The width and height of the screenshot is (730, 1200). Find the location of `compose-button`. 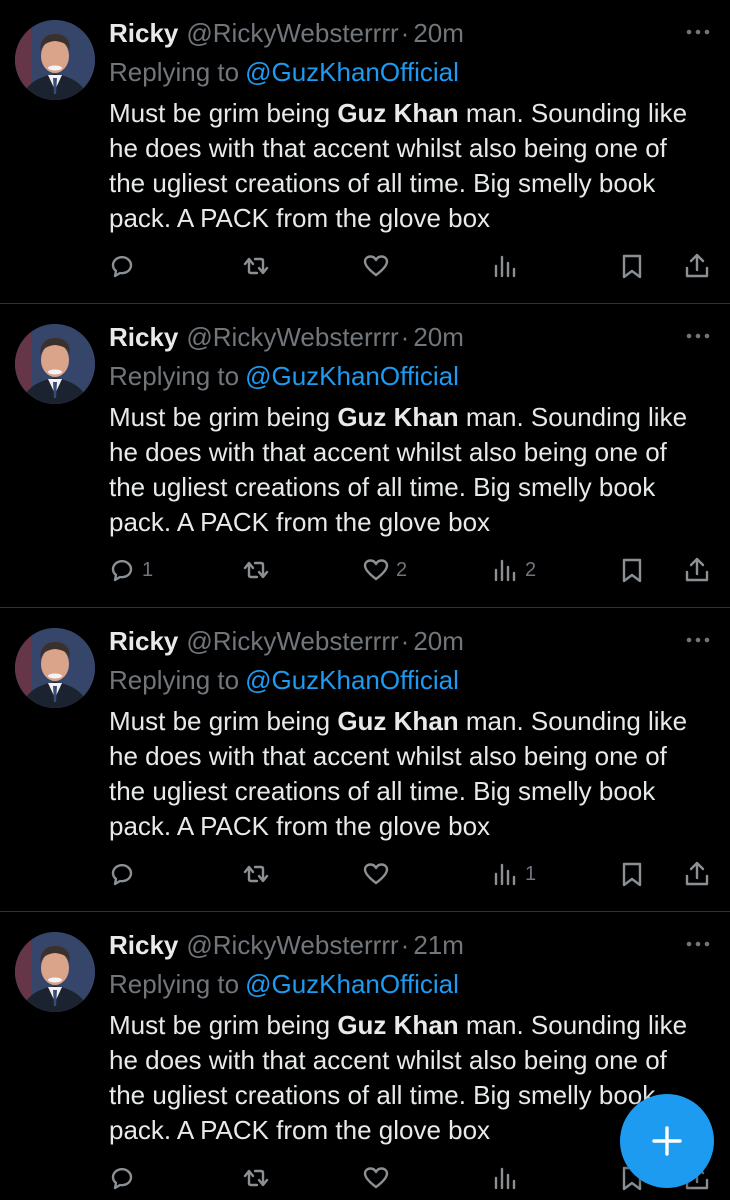

compose-button is located at coordinates (667, 1141).